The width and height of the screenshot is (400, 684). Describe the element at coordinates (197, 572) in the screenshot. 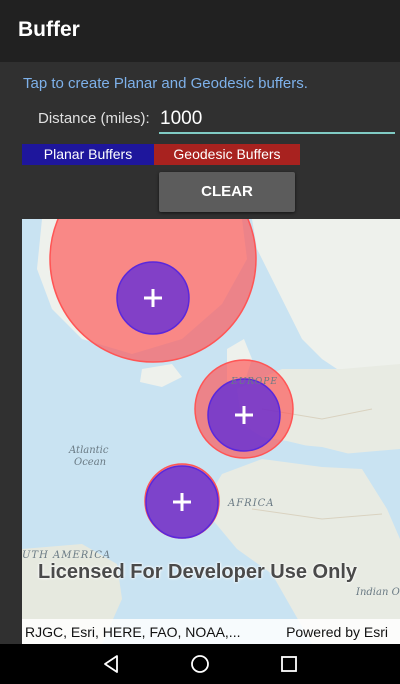

I see `license-watermark: Licensed For Developer Use Only` at that location.